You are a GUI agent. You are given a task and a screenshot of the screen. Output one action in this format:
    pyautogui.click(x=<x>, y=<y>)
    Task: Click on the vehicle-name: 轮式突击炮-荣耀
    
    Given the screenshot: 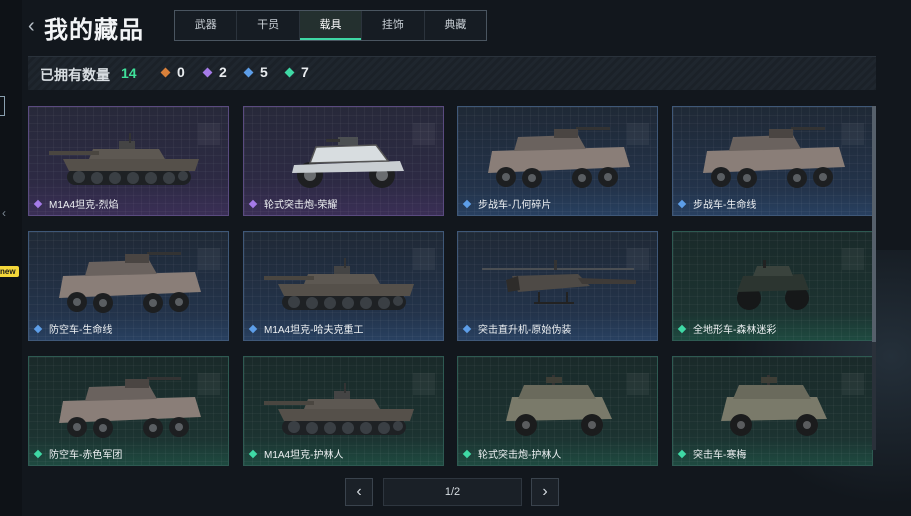 What is the action you would take?
    pyautogui.click(x=301, y=205)
    